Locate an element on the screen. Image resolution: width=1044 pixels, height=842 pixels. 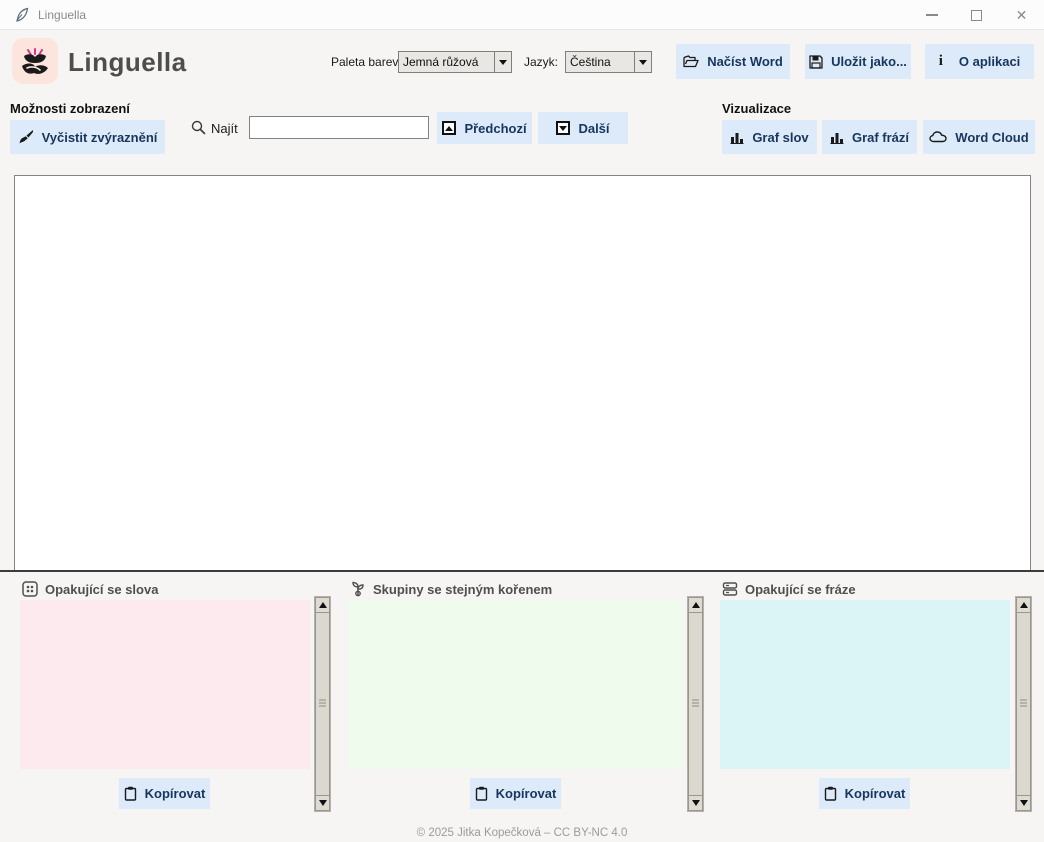
clear-highlight-button: Vyčistit zvýraznění is located at coordinates (87, 137).